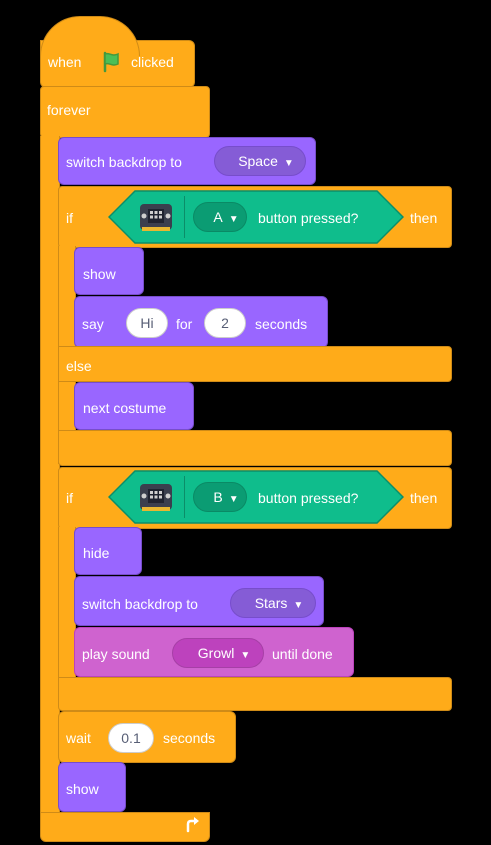 This screenshot has width=491, height=845. What do you see at coordinates (90, 36) in the screenshot?
I see `hat-cap` at bounding box center [90, 36].